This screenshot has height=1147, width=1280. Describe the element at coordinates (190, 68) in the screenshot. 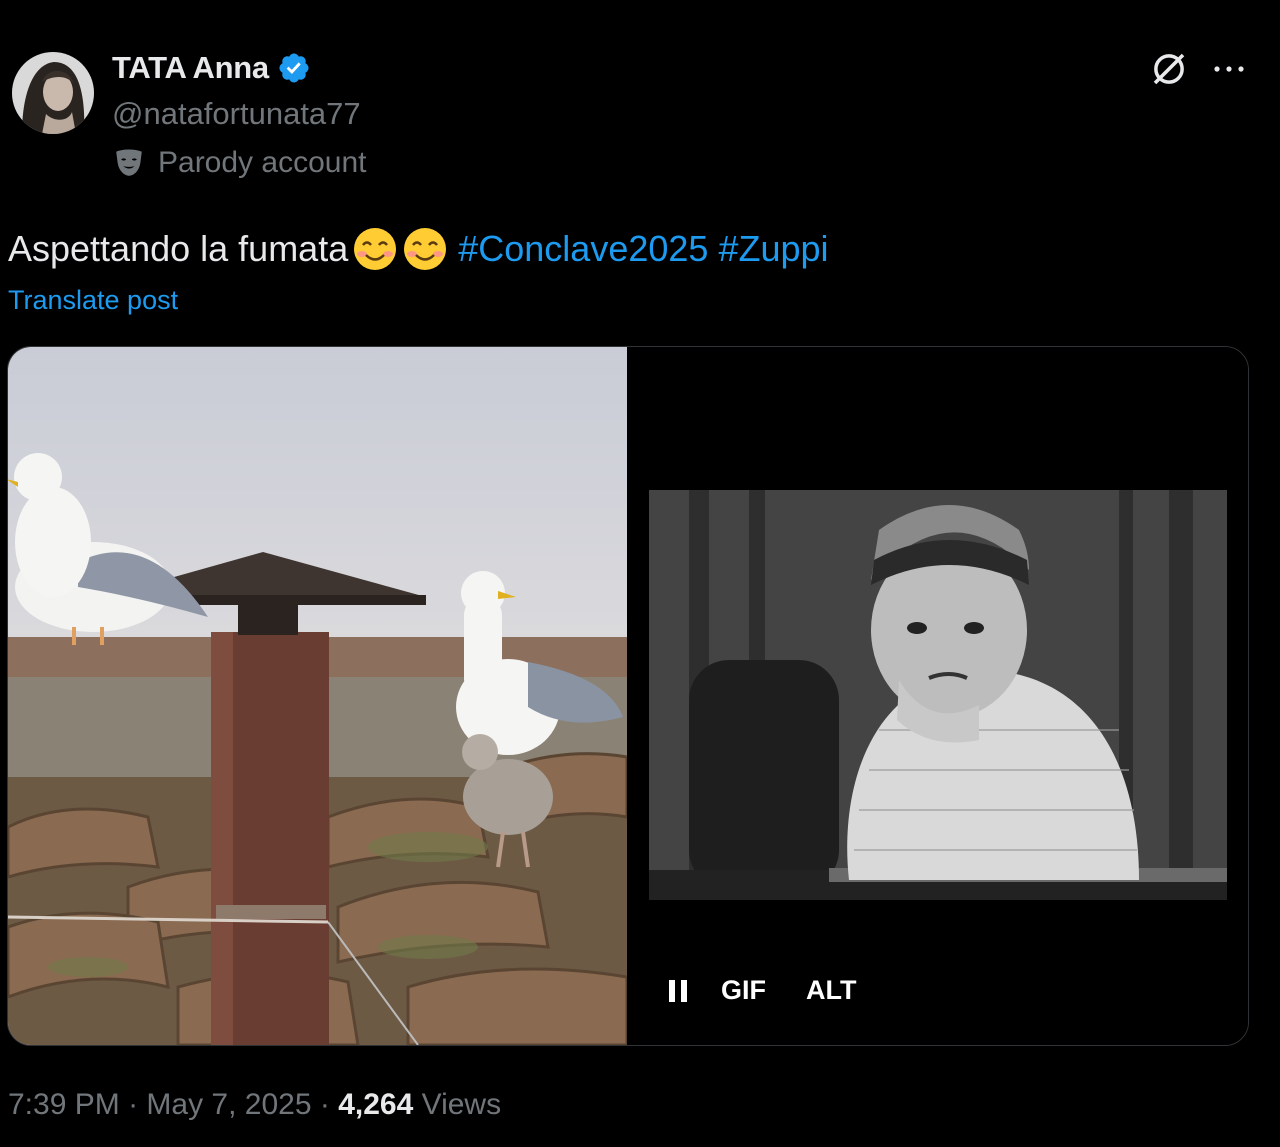

I see `display-name: TATA Anna` at that location.